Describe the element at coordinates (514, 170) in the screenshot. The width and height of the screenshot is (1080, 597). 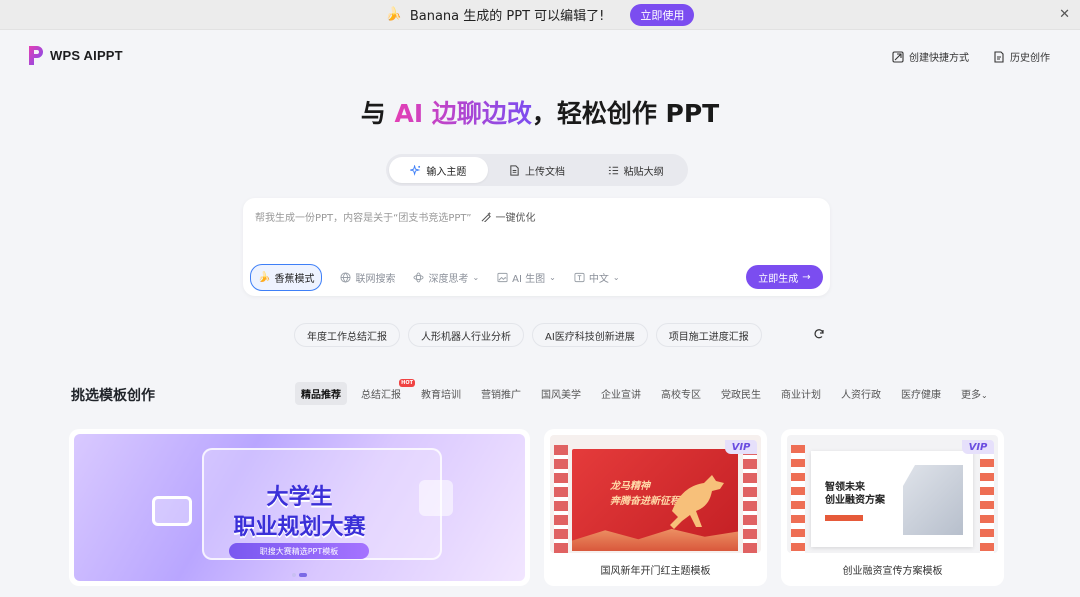
I see `document-icon` at that location.